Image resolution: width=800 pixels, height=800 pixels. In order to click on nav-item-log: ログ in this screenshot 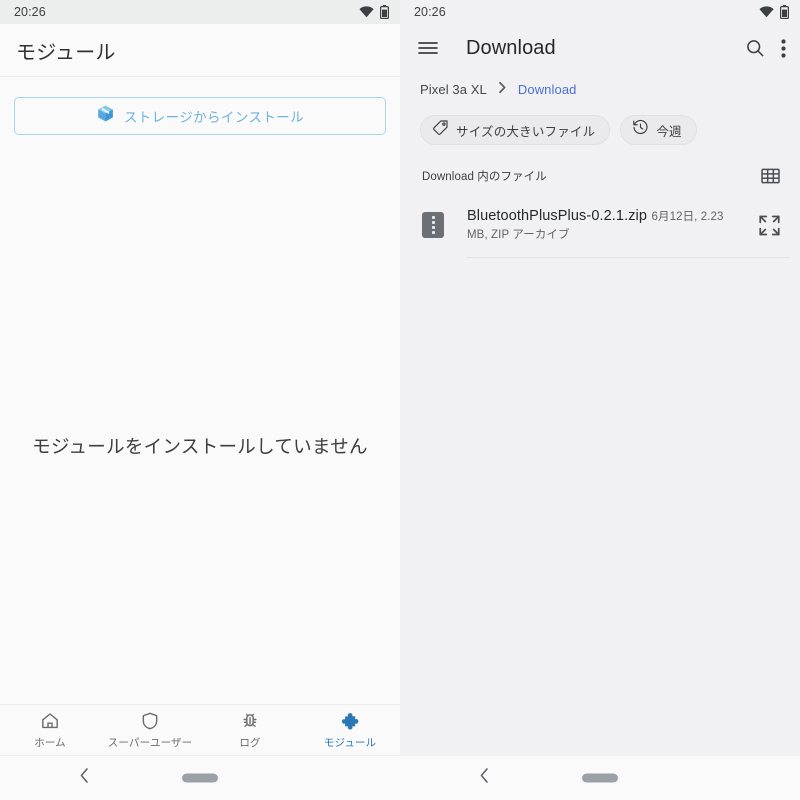, I will do `click(250, 730)`.